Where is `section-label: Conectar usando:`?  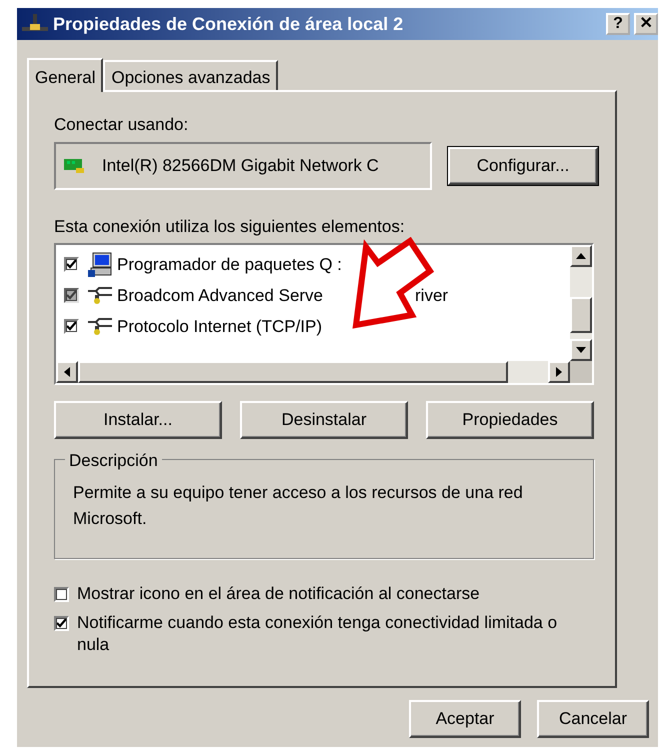
section-label: Conectar usando: is located at coordinates (122, 125).